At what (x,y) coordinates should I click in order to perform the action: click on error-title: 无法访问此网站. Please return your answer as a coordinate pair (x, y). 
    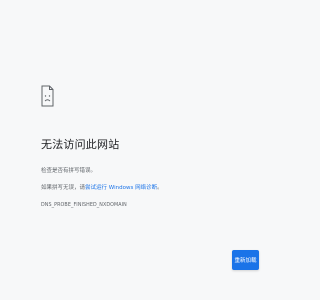
    Looking at the image, I should click on (80, 144).